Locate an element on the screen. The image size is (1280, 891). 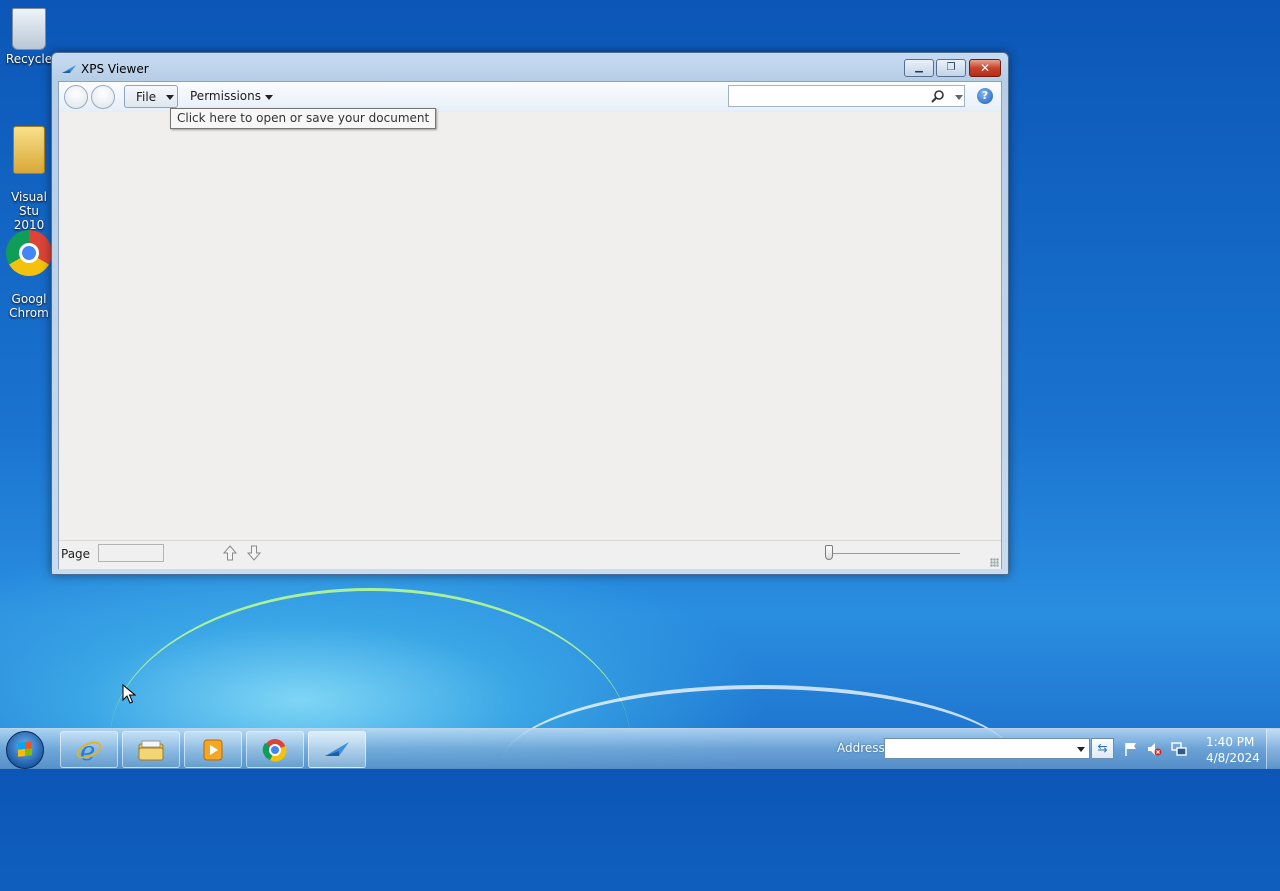
page-label: Page is located at coordinates (76, 554).